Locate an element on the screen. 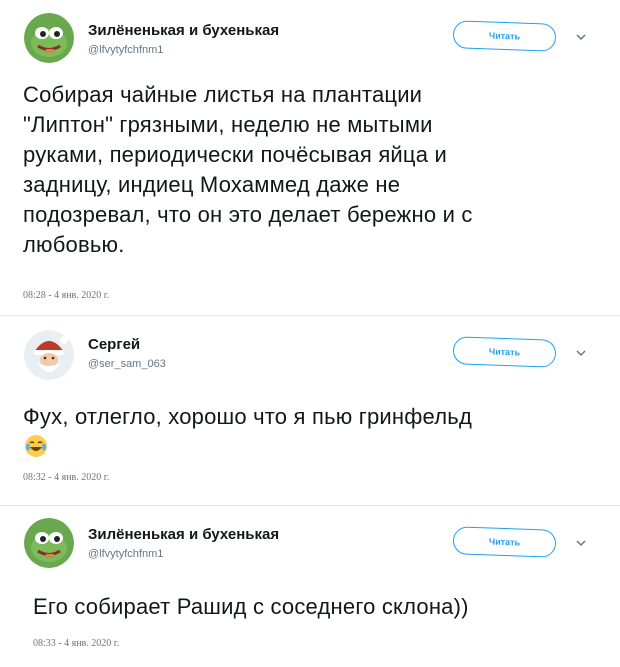  timestamp: 08:33 - 4 янв. 2020 г. is located at coordinates (76, 643).